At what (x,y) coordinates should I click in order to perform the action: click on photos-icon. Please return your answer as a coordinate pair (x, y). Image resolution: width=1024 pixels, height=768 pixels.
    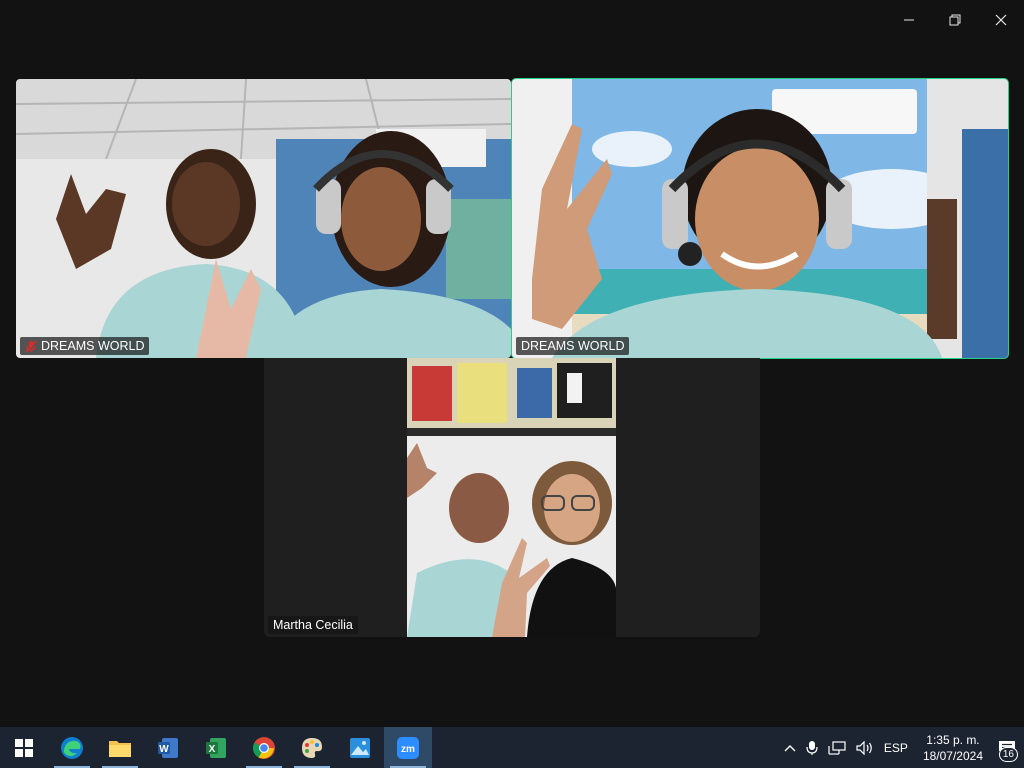
    Looking at the image, I should click on (360, 747).